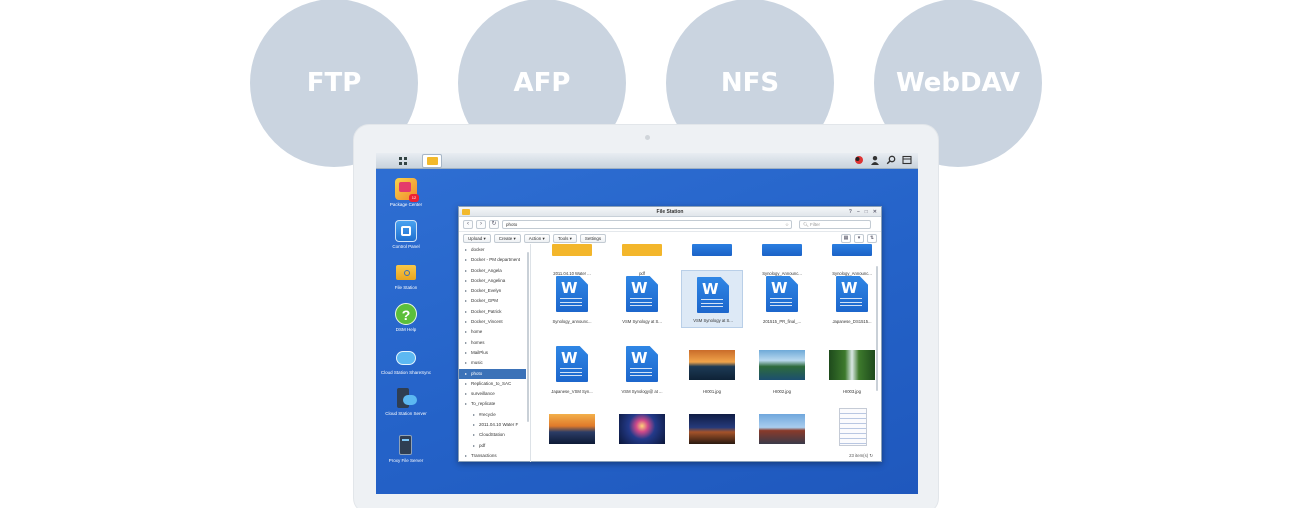 The height and width of the screenshot is (508, 1300). Describe the element at coordinates (712, 369) in the screenshot. I see `file-item: HI001.jpg` at that location.